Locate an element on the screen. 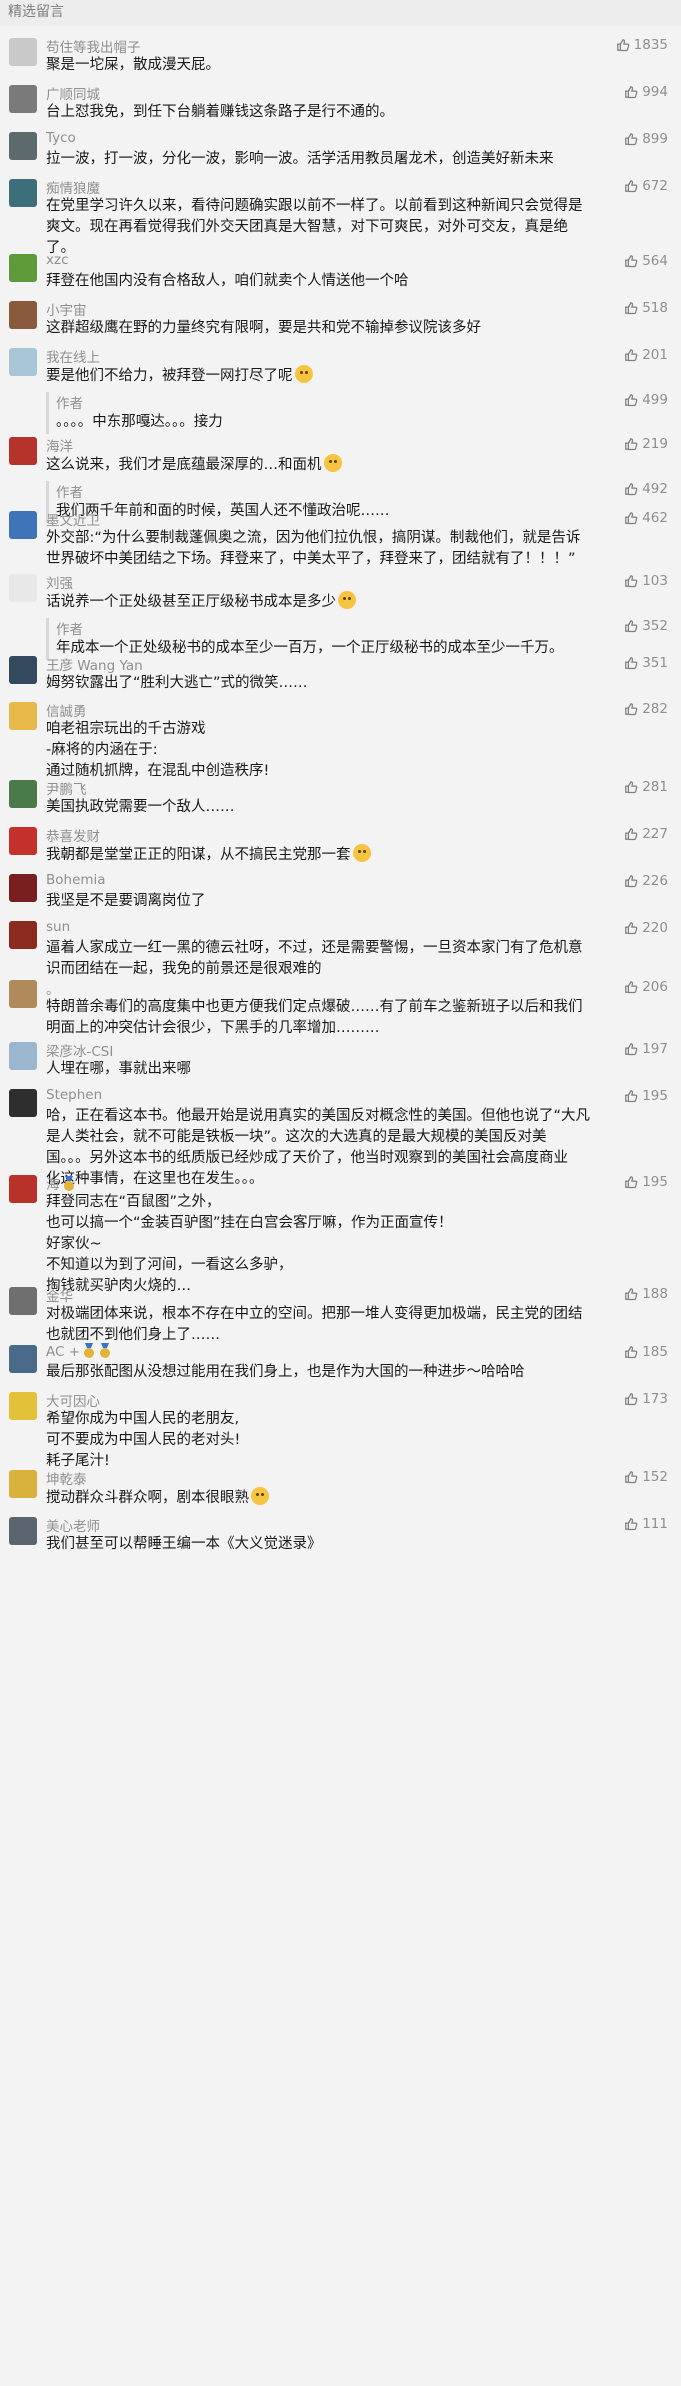  like-button: 281 is located at coordinates (646, 787).